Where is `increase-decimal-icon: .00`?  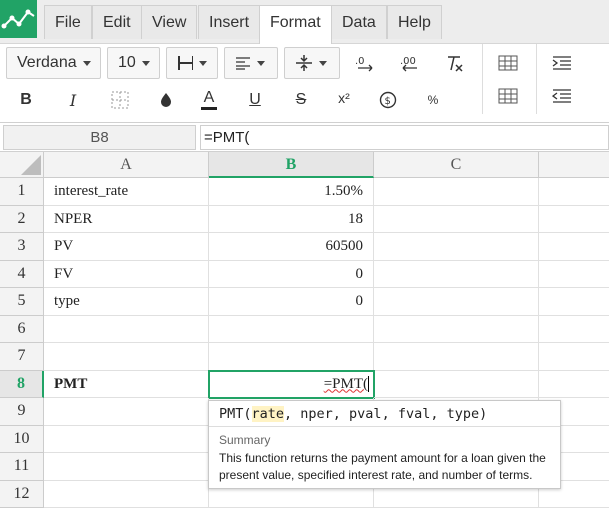 increase-decimal-icon: .00 is located at coordinates (410, 63).